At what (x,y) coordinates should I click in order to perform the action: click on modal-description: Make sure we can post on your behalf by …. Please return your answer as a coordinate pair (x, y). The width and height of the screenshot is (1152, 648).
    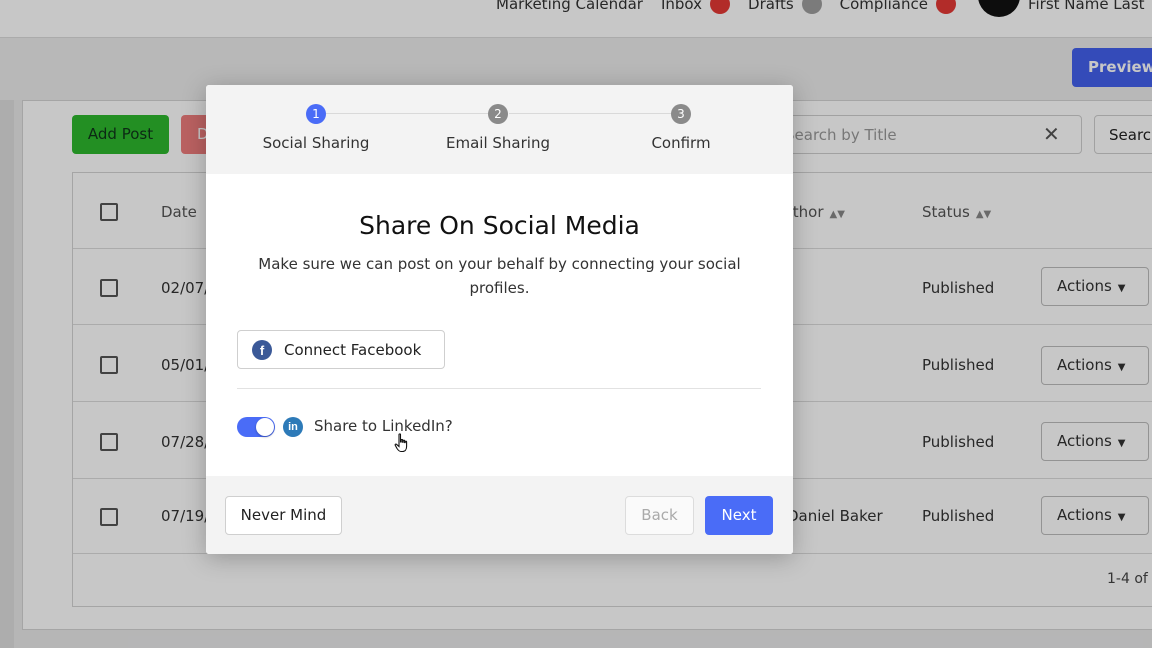
    Looking at the image, I should click on (499, 276).